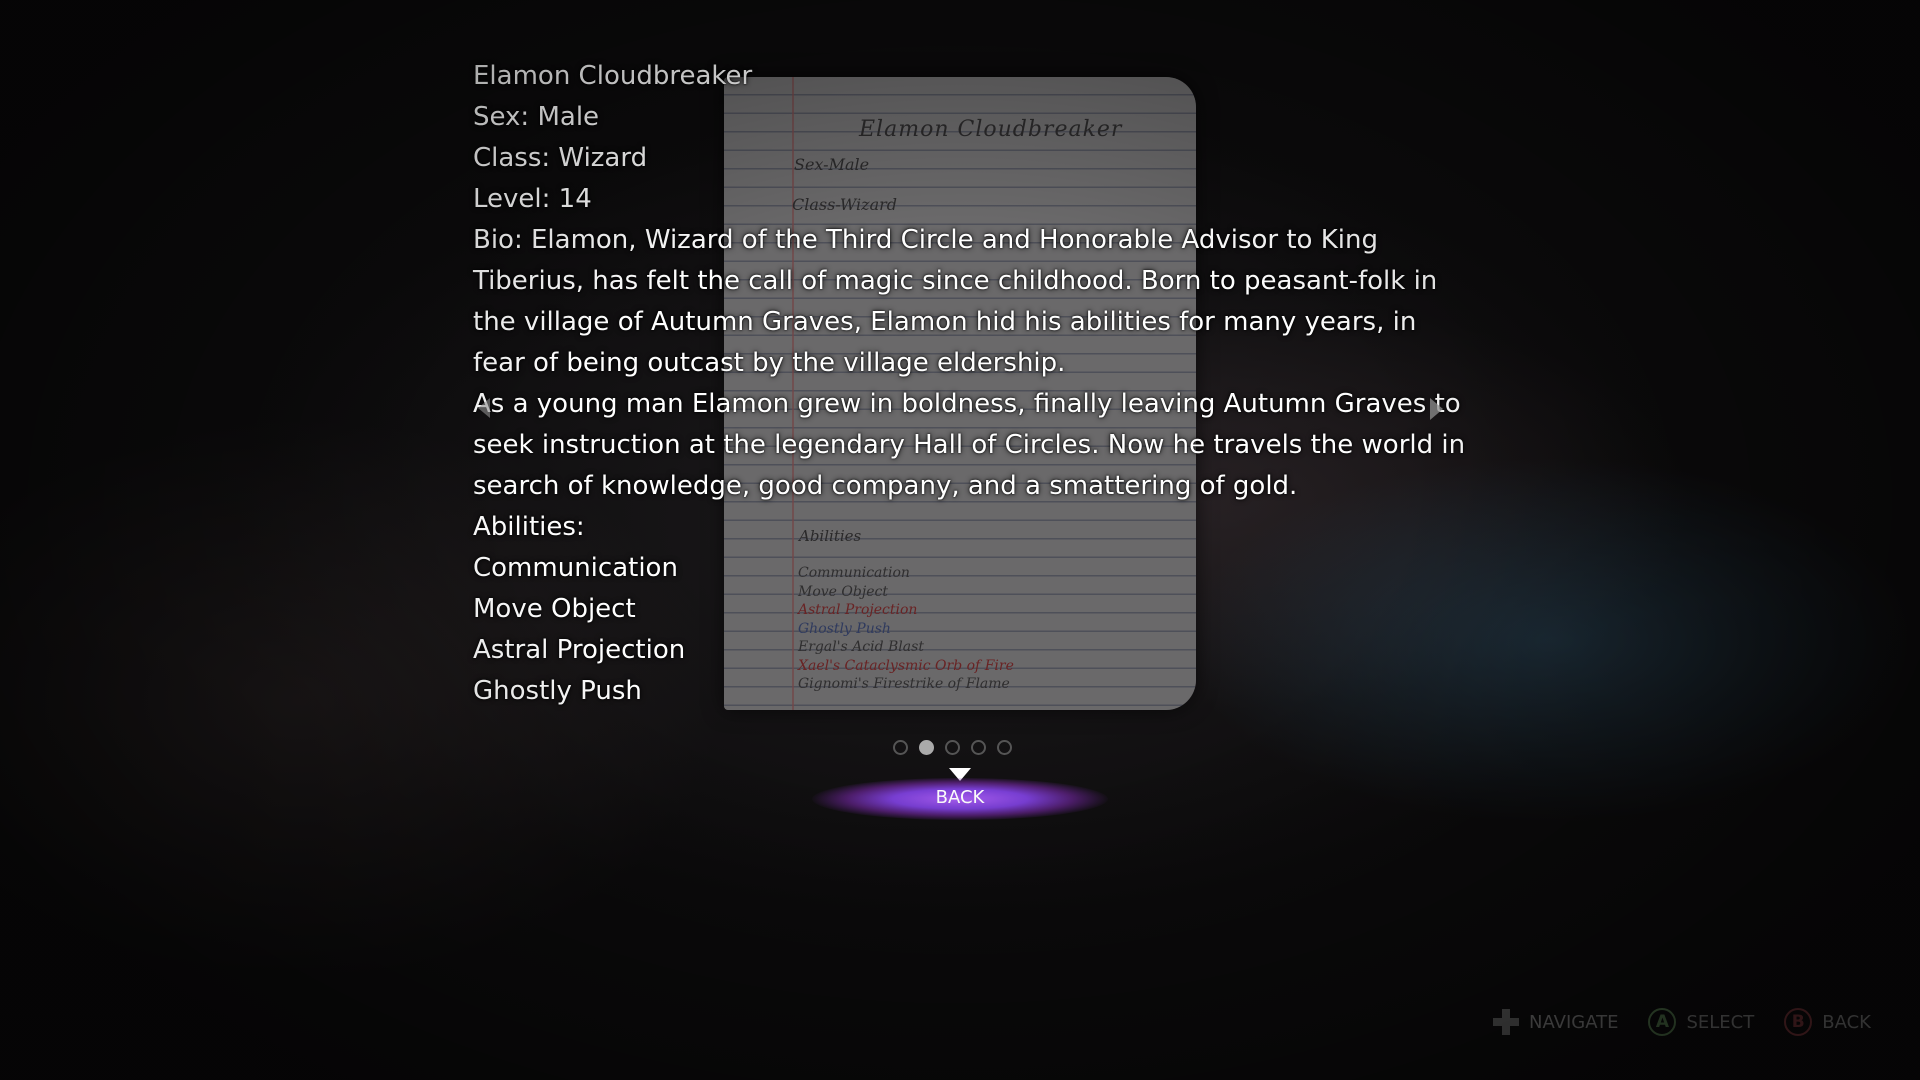 The width and height of the screenshot is (1920, 1080). I want to click on character-class: Class: Wizard, so click(560, 158).